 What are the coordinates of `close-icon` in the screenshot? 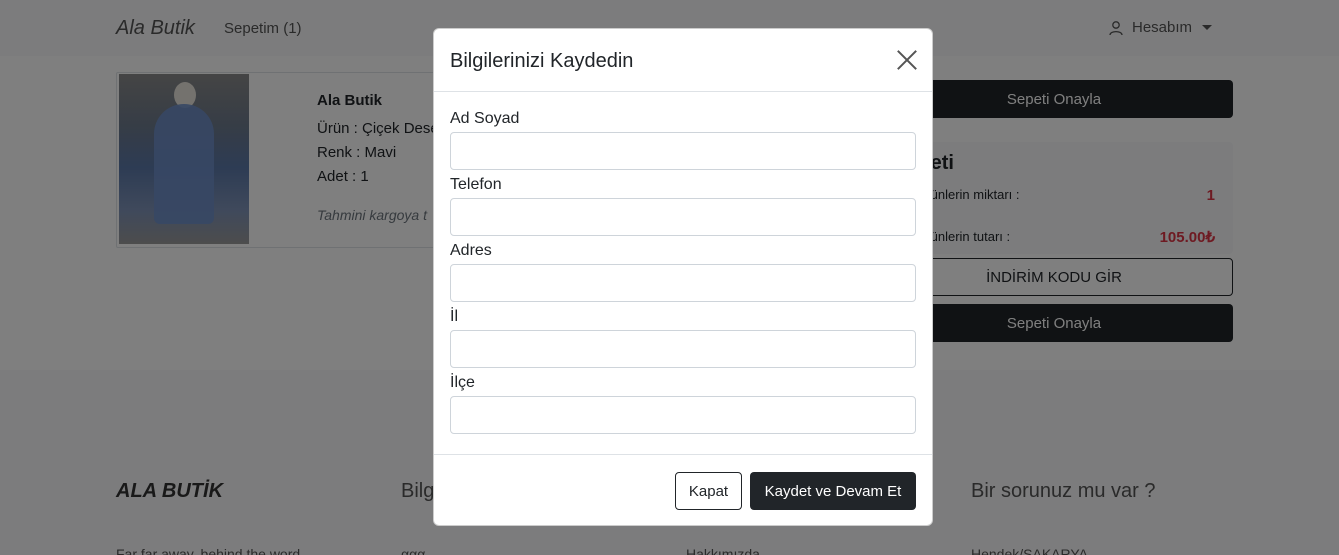 It's located at (907, 60).